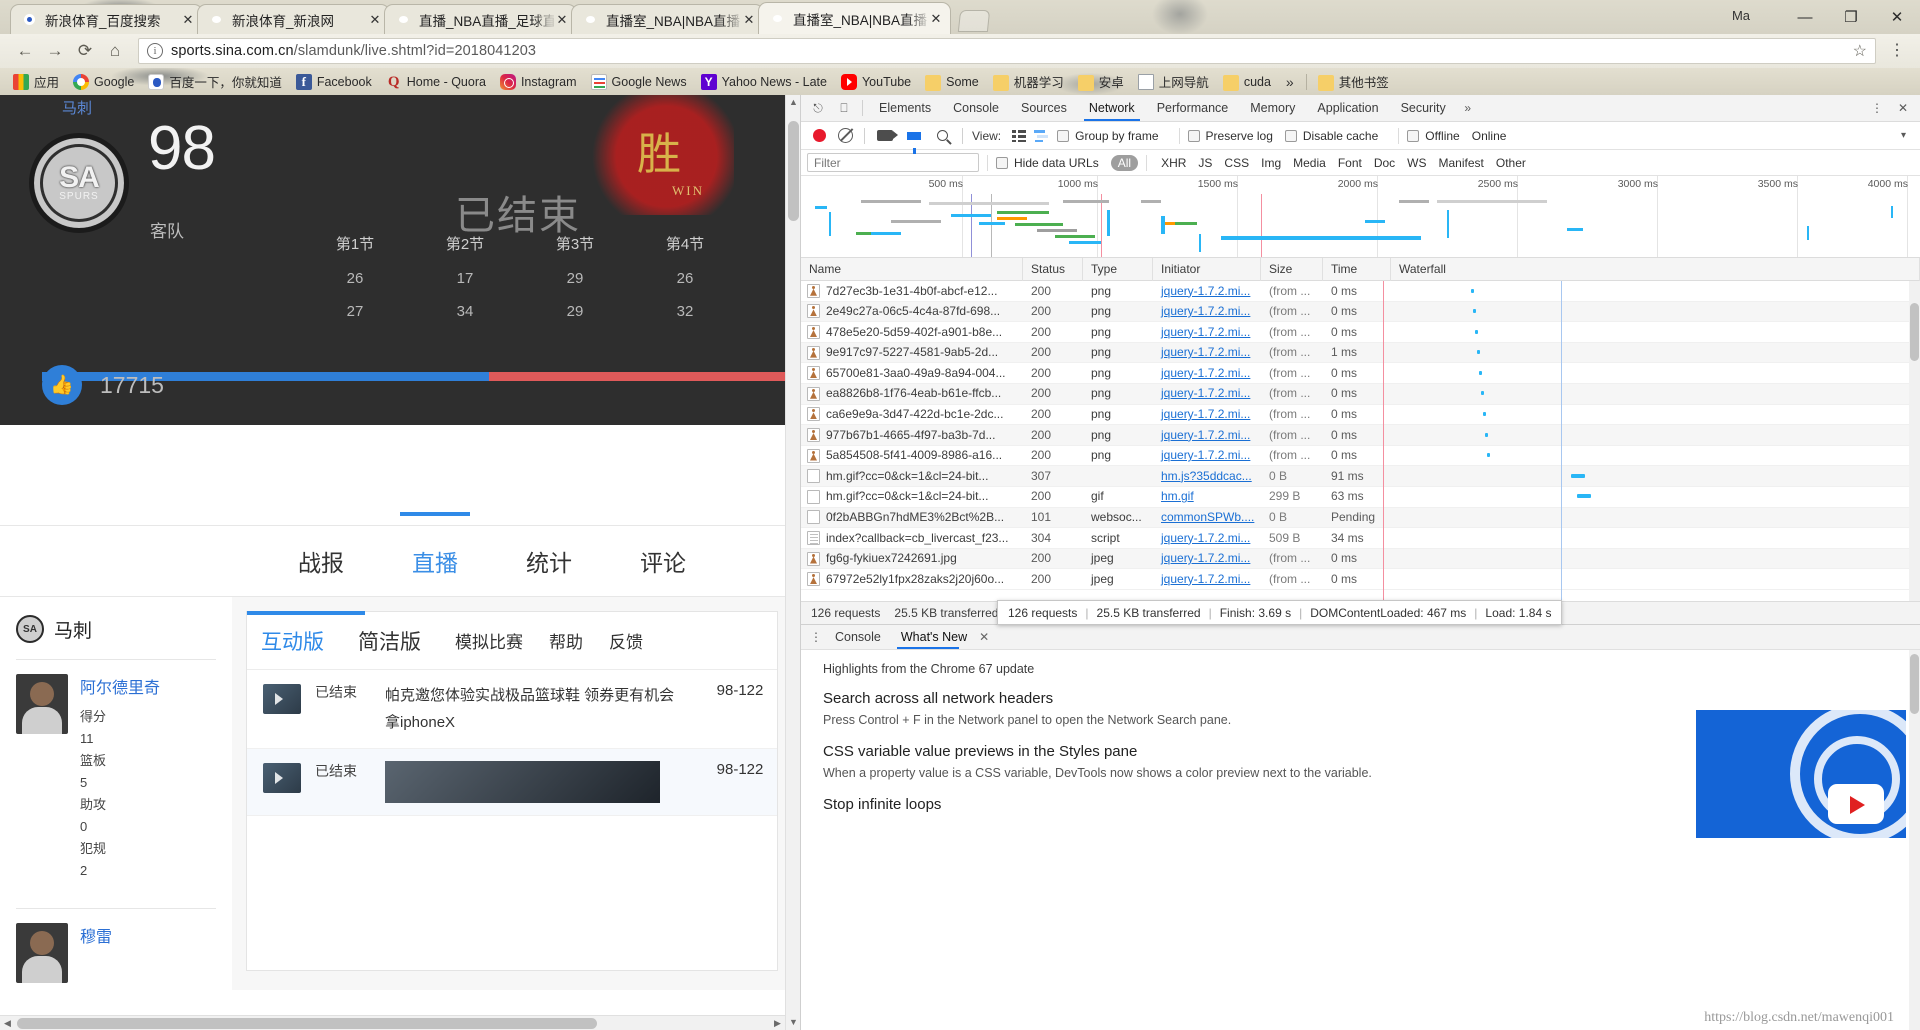 The width and height of the screenshot is (1920, 1030). I want to click on record-icon, so click(819, 135).